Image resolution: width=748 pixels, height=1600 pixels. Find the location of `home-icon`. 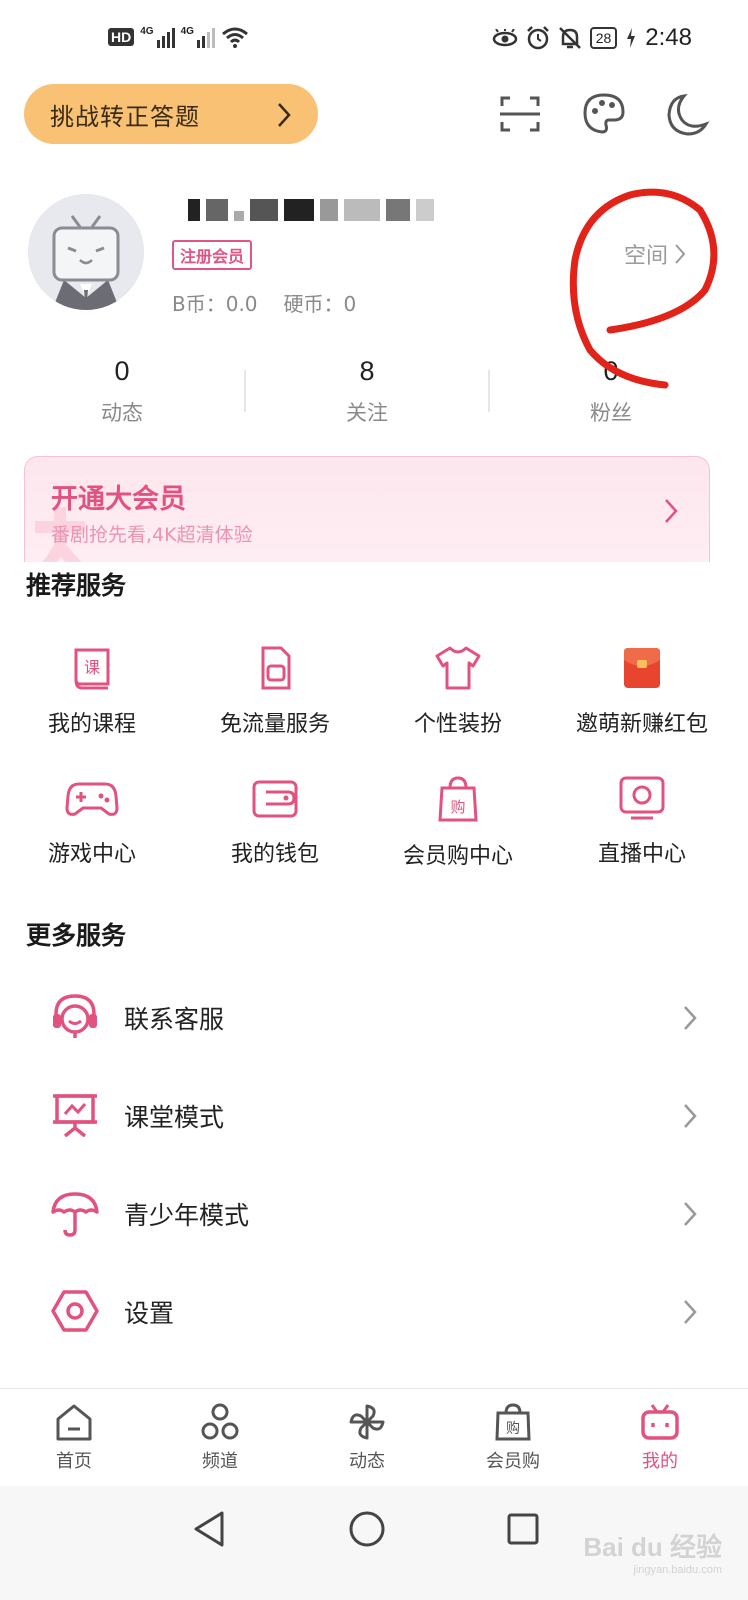

home-icon is located at coordinates (74, 1422).